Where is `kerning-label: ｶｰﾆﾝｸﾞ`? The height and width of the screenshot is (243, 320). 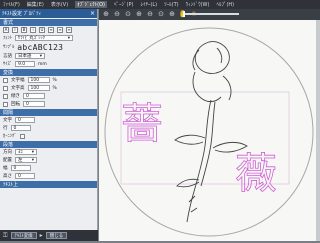
kerning-label: ｶｰﾆﾝｸﾞ is located at coordinates (10, 136).